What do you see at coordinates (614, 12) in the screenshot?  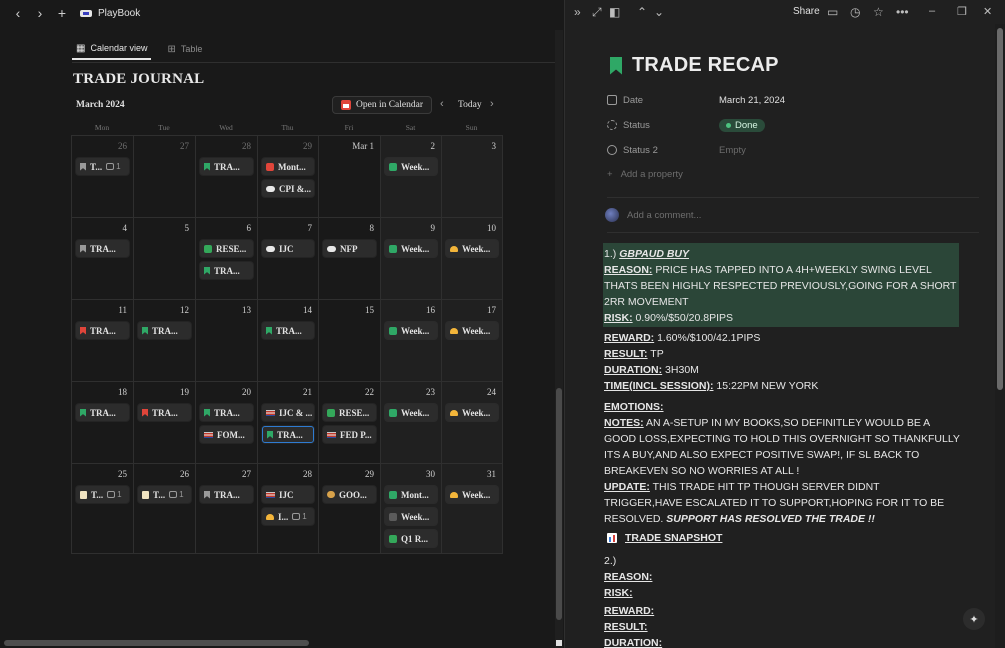 I see `side-peek-icon: ◧` at bounding box center [614, 12].